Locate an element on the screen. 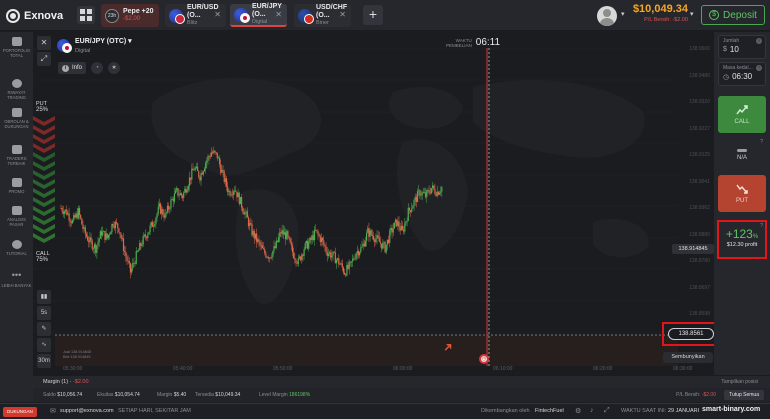 The image size is (770, 419). timeframe-button: 5s is located at coordinates (44, 313).